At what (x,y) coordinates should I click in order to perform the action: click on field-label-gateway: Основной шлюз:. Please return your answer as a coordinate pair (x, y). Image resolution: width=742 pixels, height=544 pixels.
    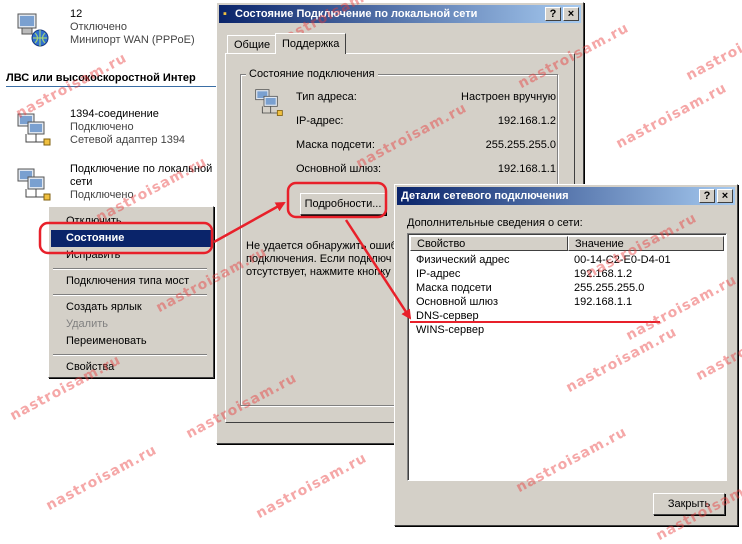
    Looking at the image, I should click on (339, 169).